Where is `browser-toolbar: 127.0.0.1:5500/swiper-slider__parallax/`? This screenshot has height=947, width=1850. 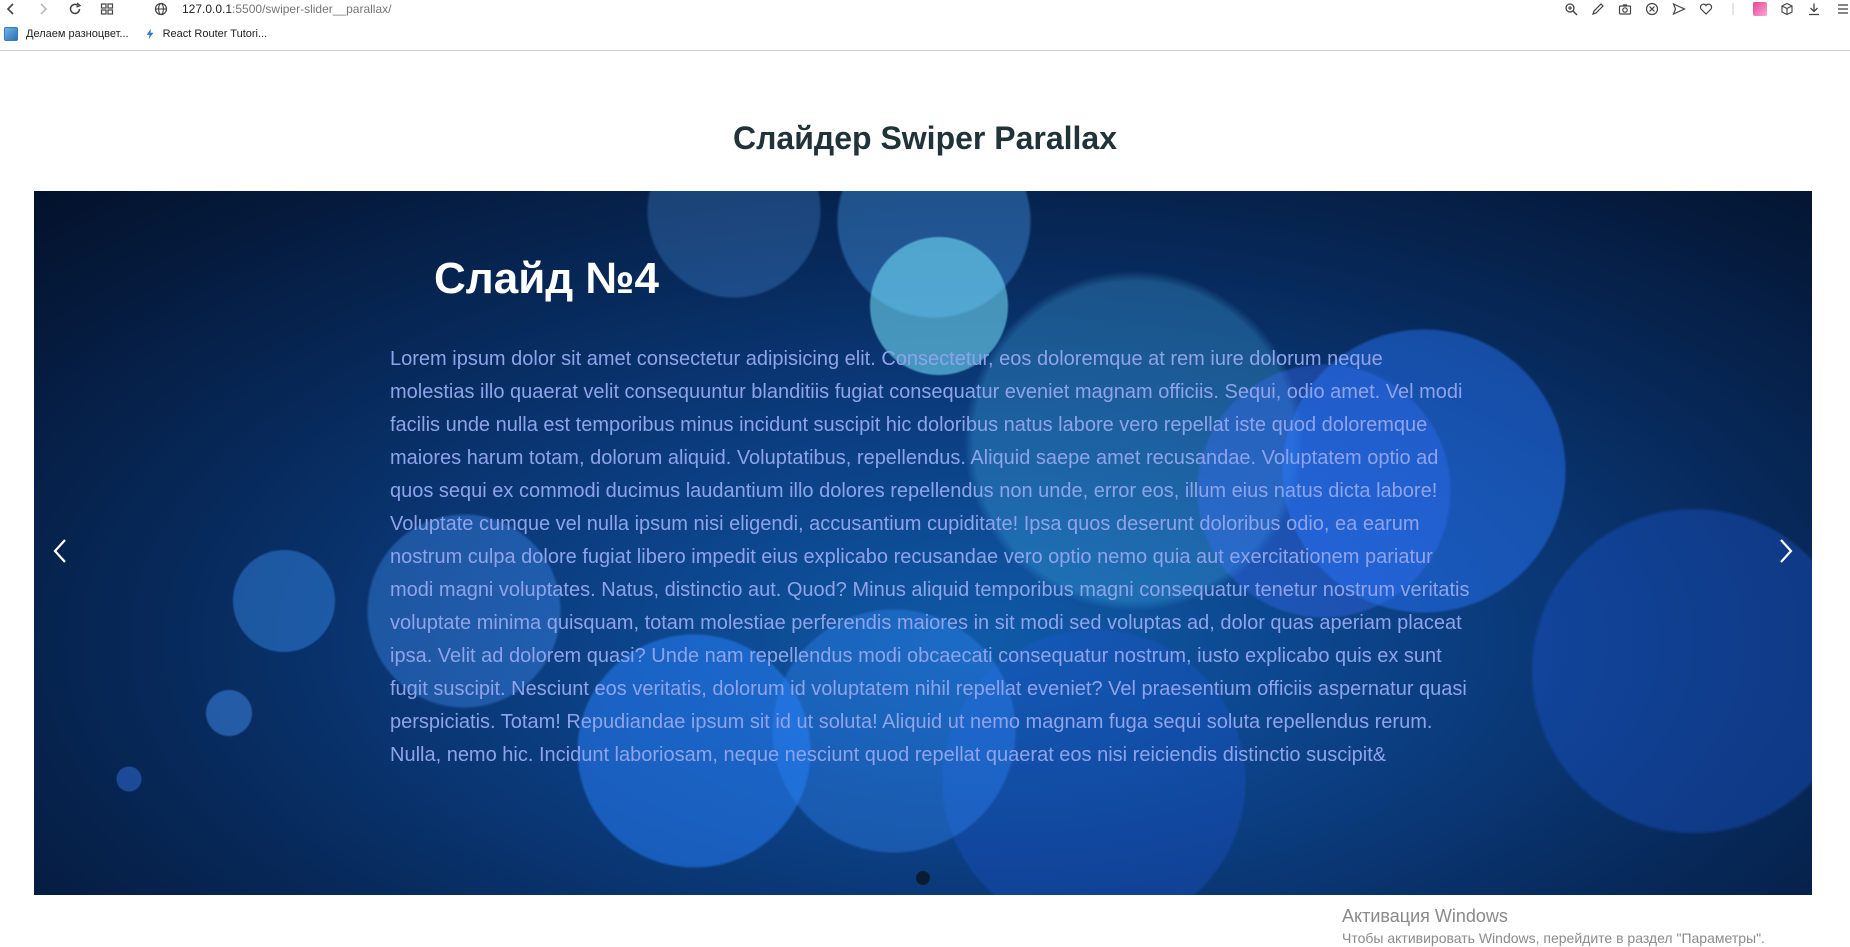 browser-toolbar: 127.0.0.1:5500/swiper-slider__parallax/ is located at coordinates (925, 9).